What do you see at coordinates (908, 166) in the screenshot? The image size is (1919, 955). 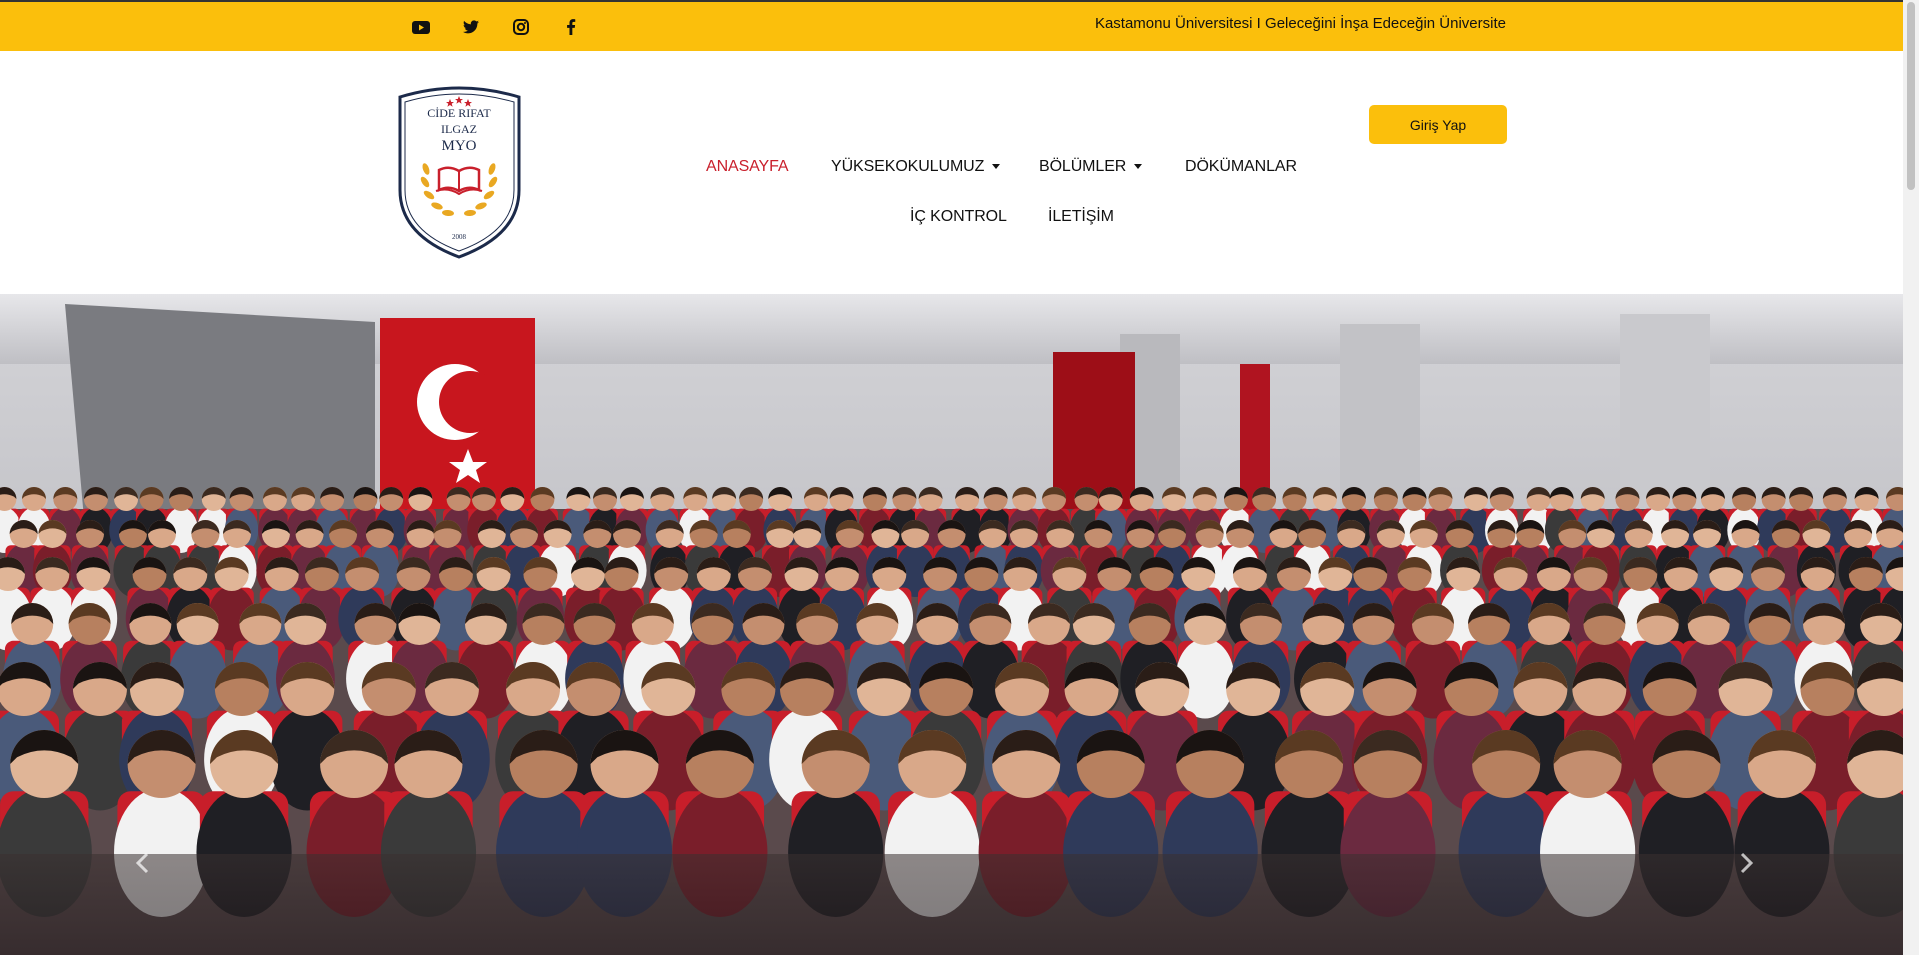 I see `nav-label: YÜKSEKOKULUMUZ` at bounding box center [908, 166].